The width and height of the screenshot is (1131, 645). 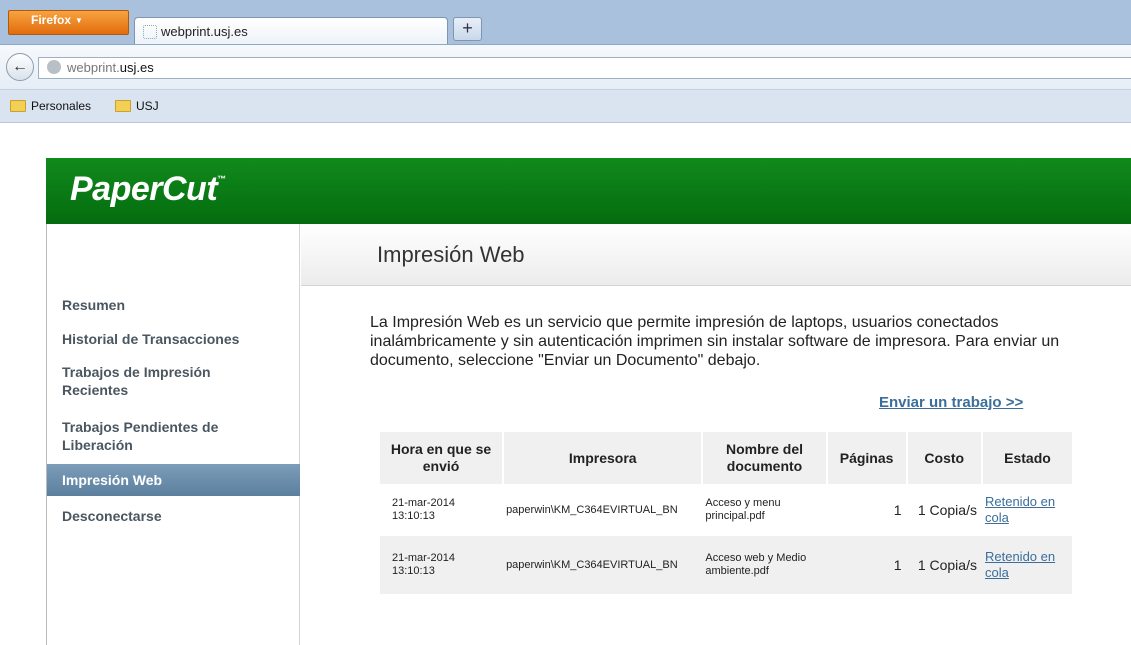 What do you see at coordinates (763, 510) in the screenshot?
I see `cell-document: Acceso y menu principal.pdf` at bounding box center [763, 510].